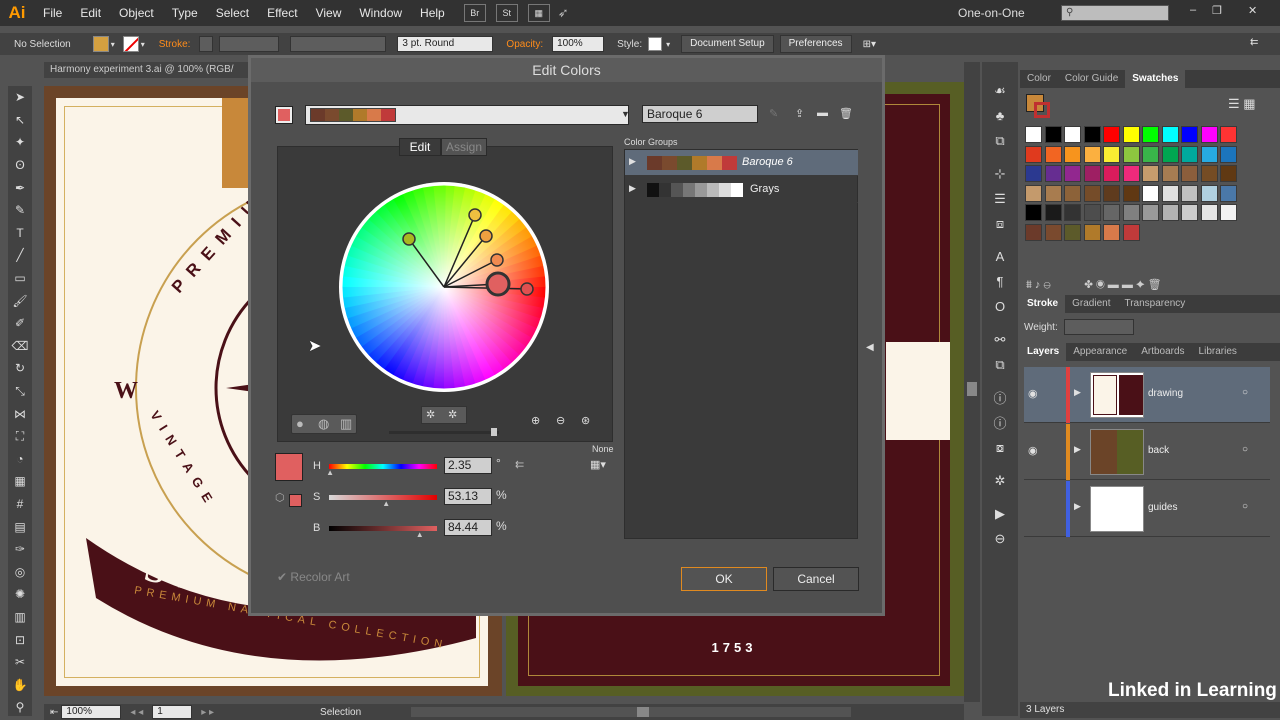 This screenshot has height=720, width=1280. Describe the element at coordinates (474, 13) in the screenshot. I see `bridge-button: Br` at that location.